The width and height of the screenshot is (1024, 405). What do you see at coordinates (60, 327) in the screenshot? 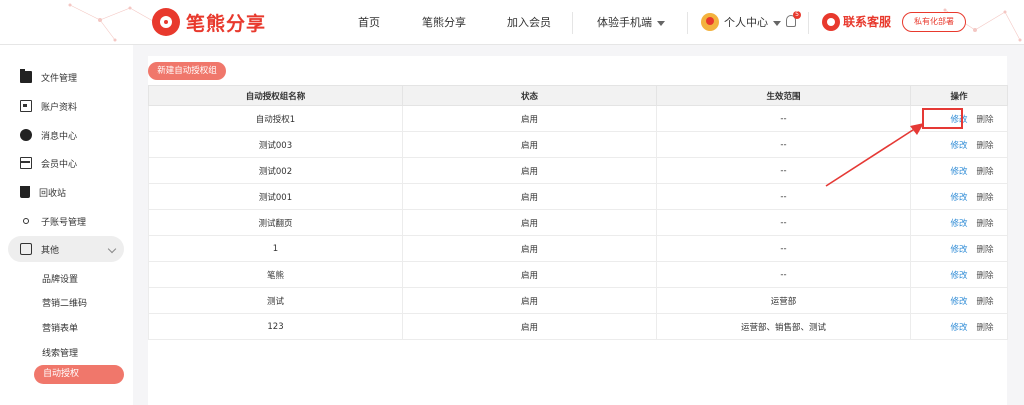
I see `sidebar-sub-marketing-form: 营销表单` at bounding box center [60, 327].